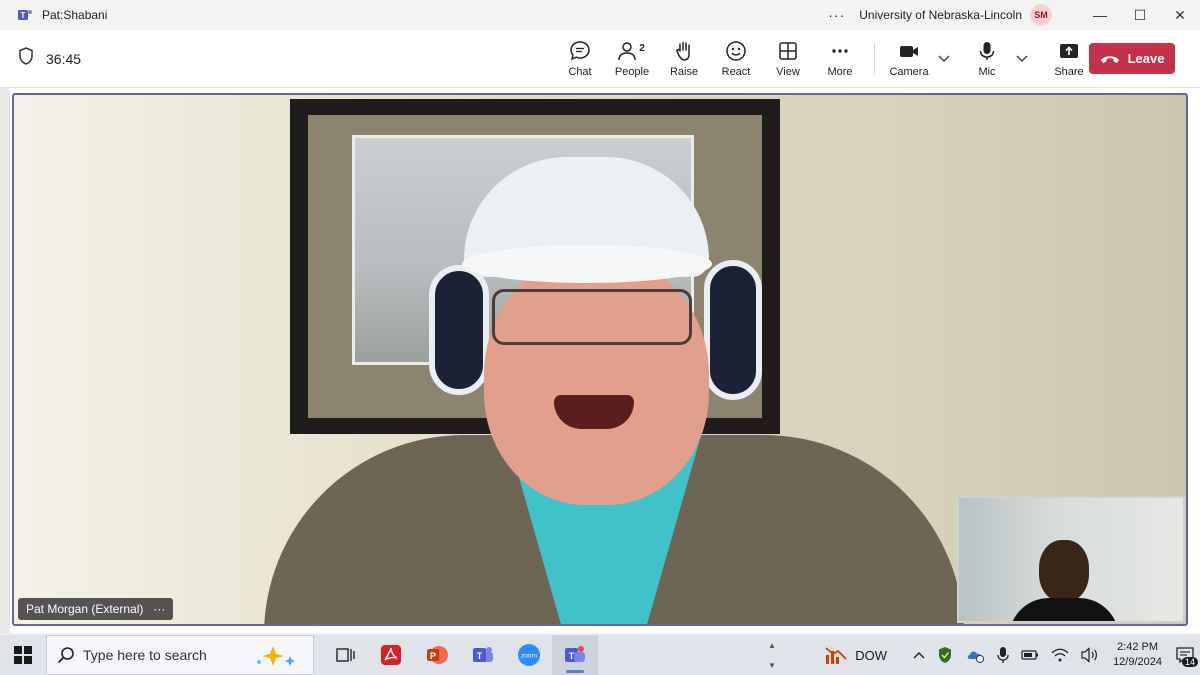  What do you see at coordinates (75, 15) in the screenshot?
I see `window-title: Pat:Shabani` at bounding box center [75, 15].